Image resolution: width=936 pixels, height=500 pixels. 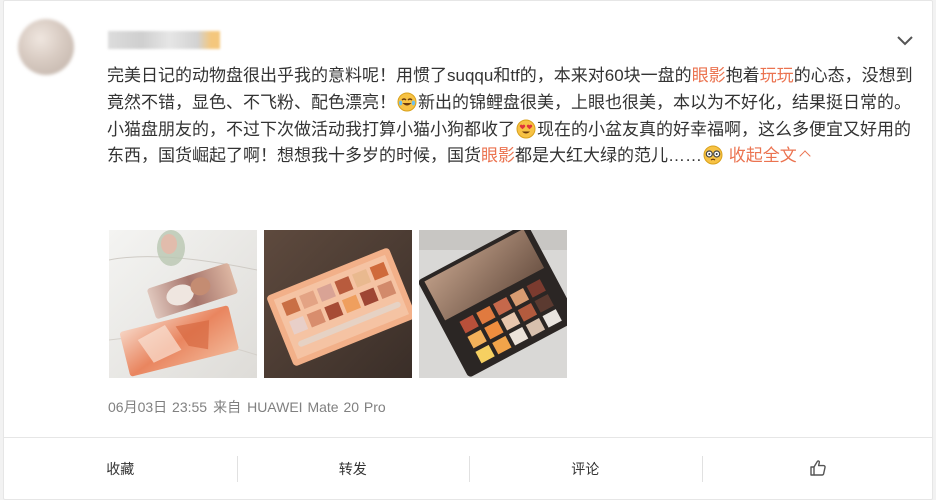 What do you see at coordinates (227, 407) in the screenshot?
I see `source-prefix: 来自` at bounding box center [227, 407].